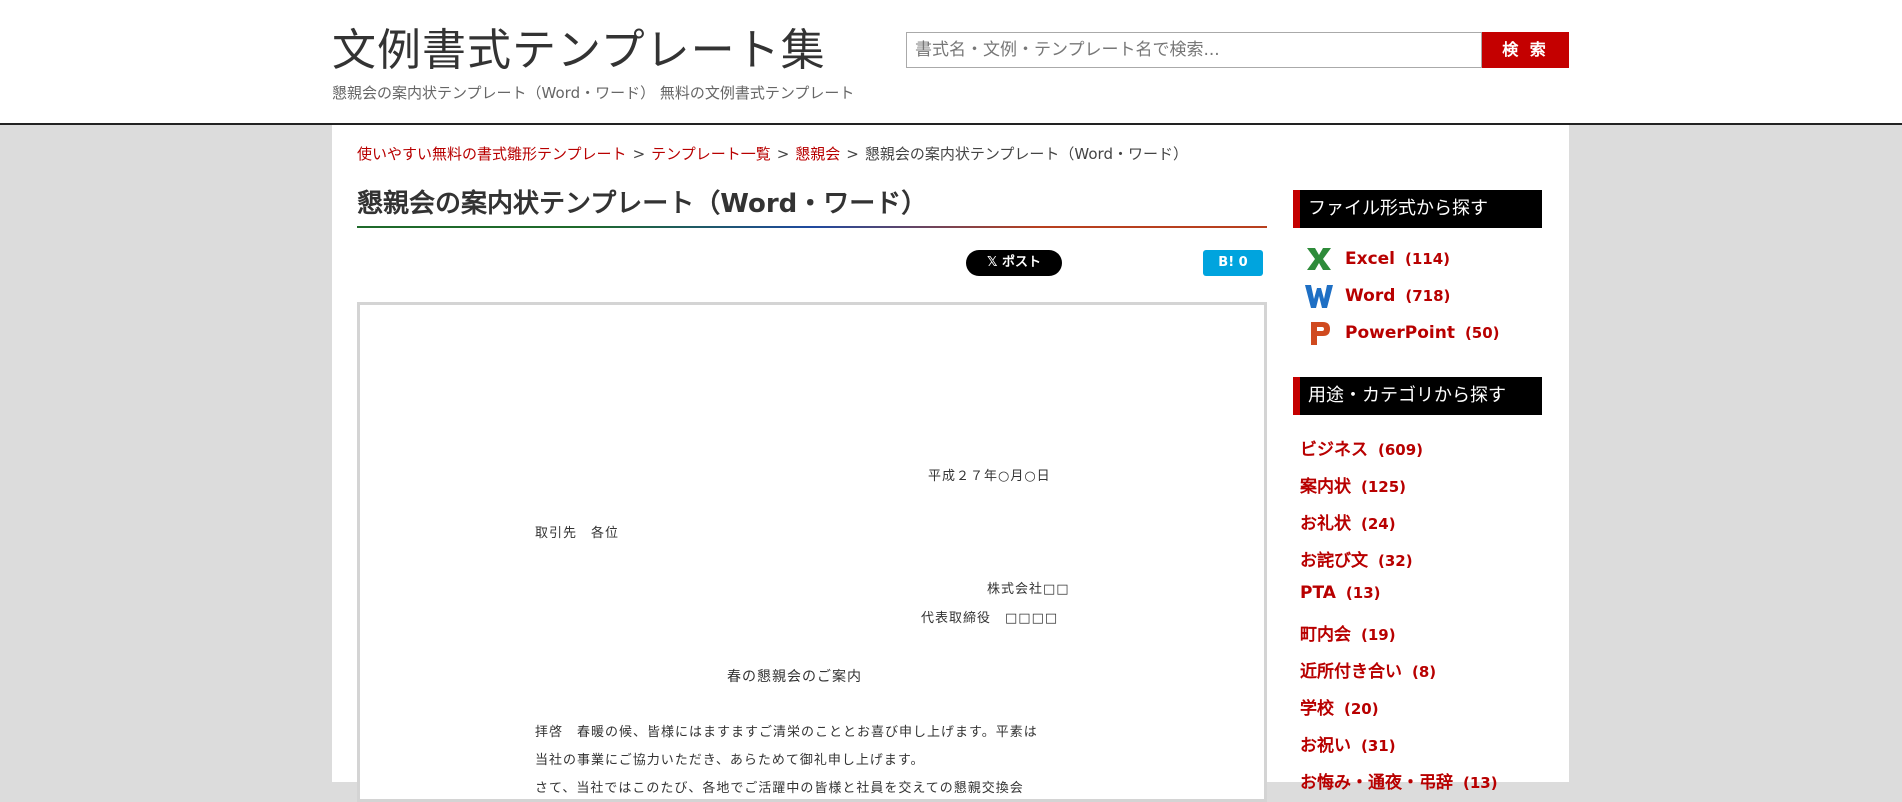 This screenshot has height=802, width=1902. Describe the element at coordinates (1384, 487) in the screenshot. I see `category-count: (125)` at that location.